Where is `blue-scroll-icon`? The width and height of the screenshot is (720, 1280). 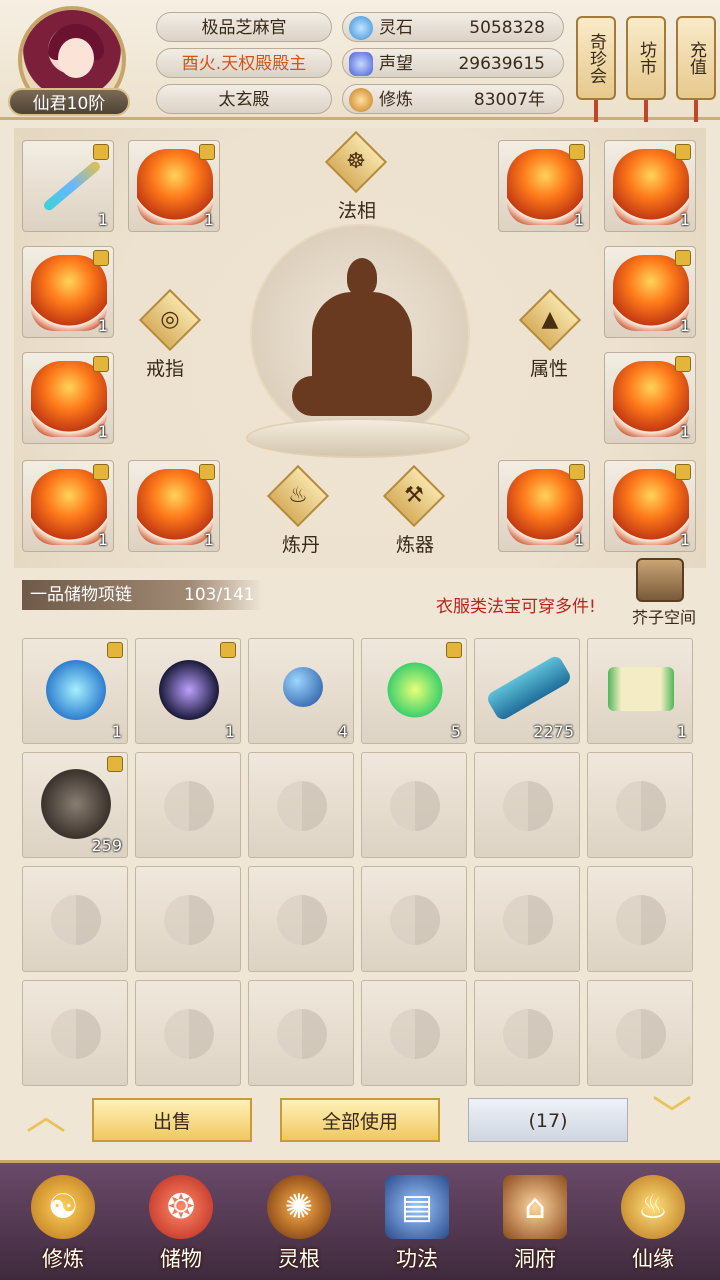
blue-scroll-icon is located at coordinates (529, 688).